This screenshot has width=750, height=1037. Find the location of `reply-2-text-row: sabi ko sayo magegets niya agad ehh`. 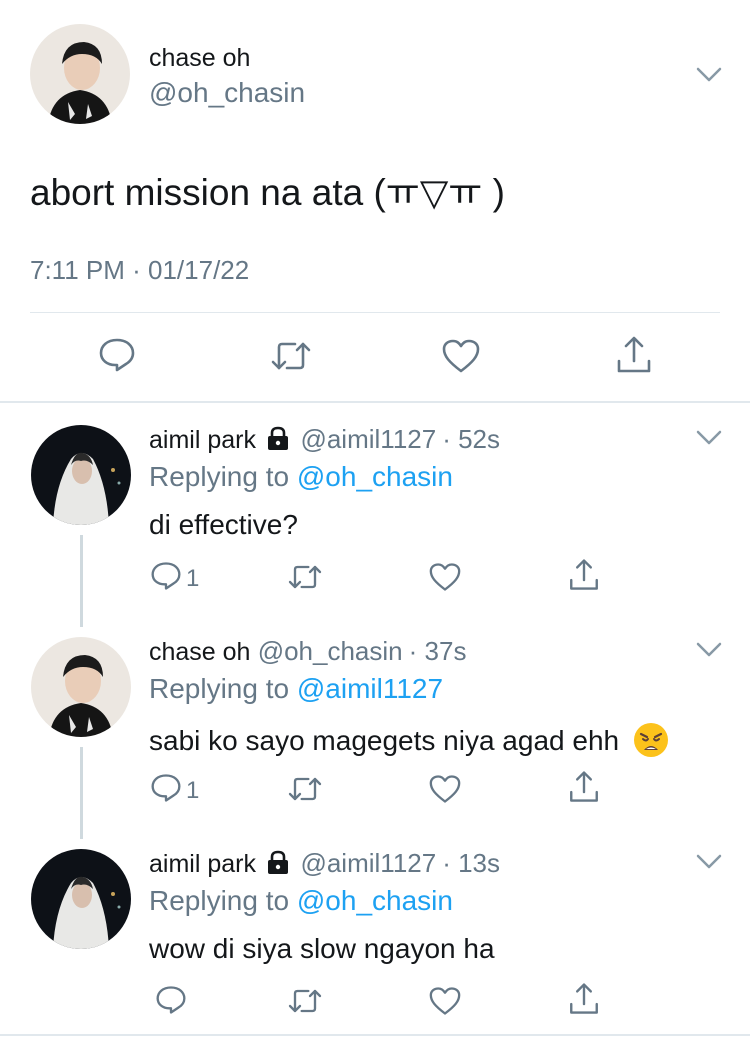

reply-2-text-row: sabi ko sayo magegets niya agad ehh is located at coordinates (409, 740).